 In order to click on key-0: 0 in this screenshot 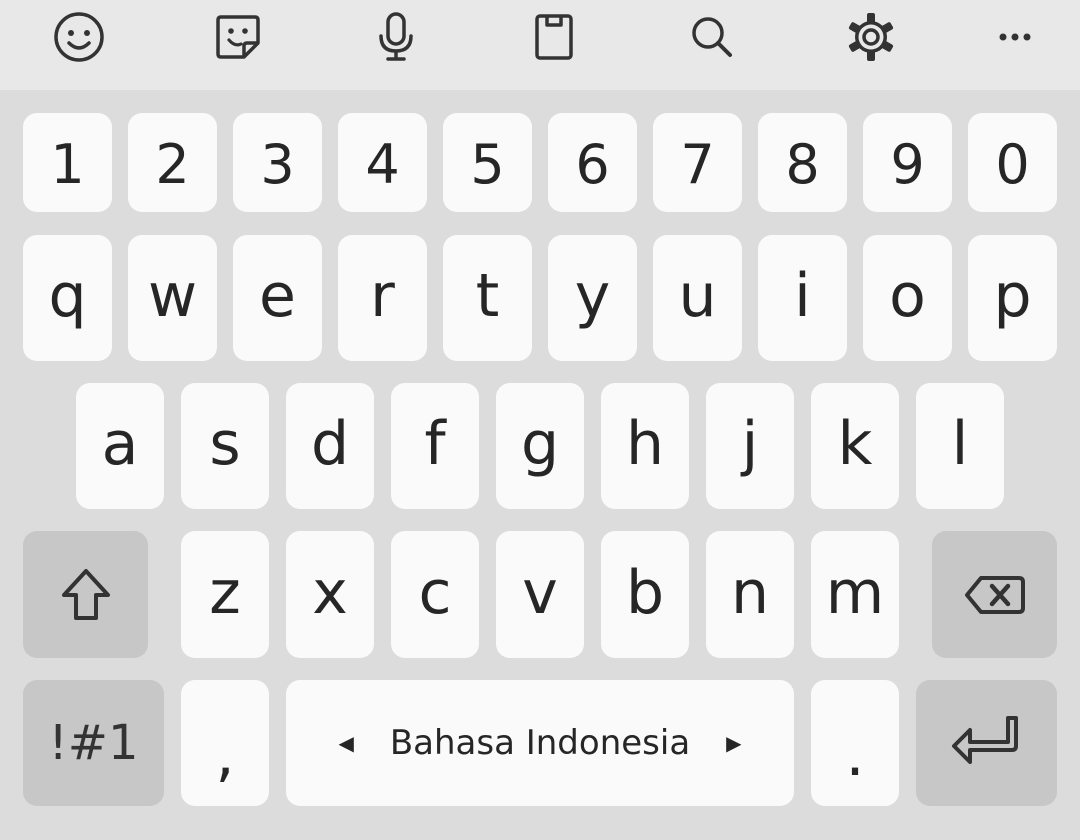, I will do `click(1012, 162)`.